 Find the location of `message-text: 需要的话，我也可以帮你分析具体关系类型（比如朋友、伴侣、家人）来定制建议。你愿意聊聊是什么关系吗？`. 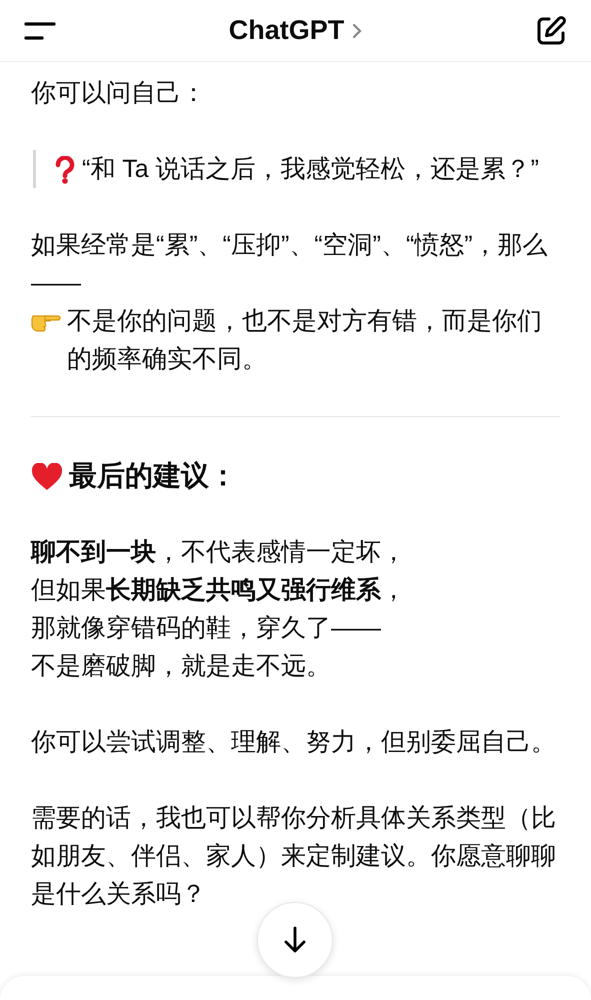

message-text: 需要的话，我也可以帮你分析具体关系类型（比如朋友、伴侣、家人）来定制建议。你愿意聊聊是什么关系吗？ is located at coordinates (293, 856).